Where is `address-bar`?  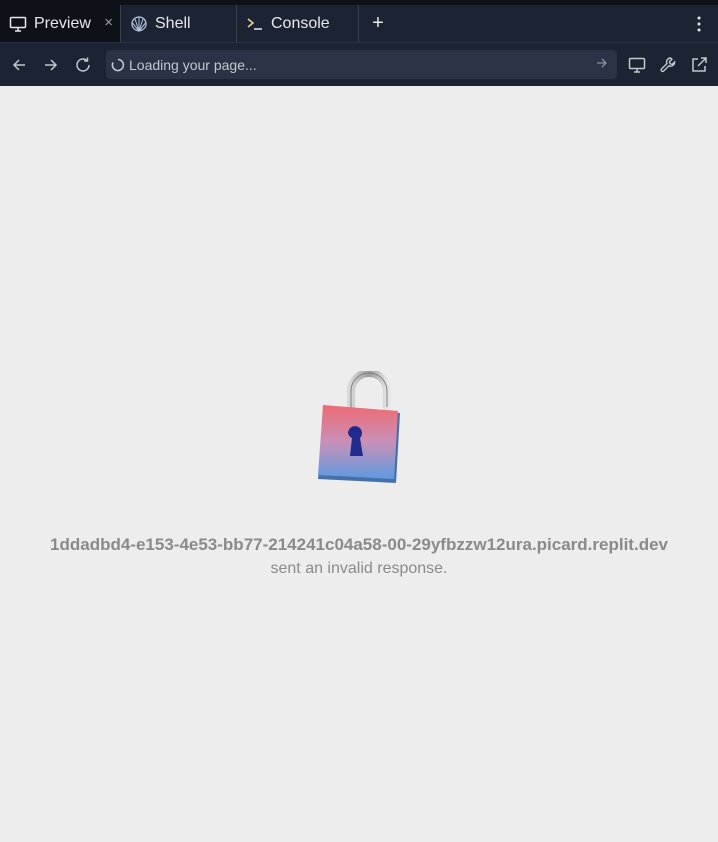
address-bar is located at coordinates (361, 64).